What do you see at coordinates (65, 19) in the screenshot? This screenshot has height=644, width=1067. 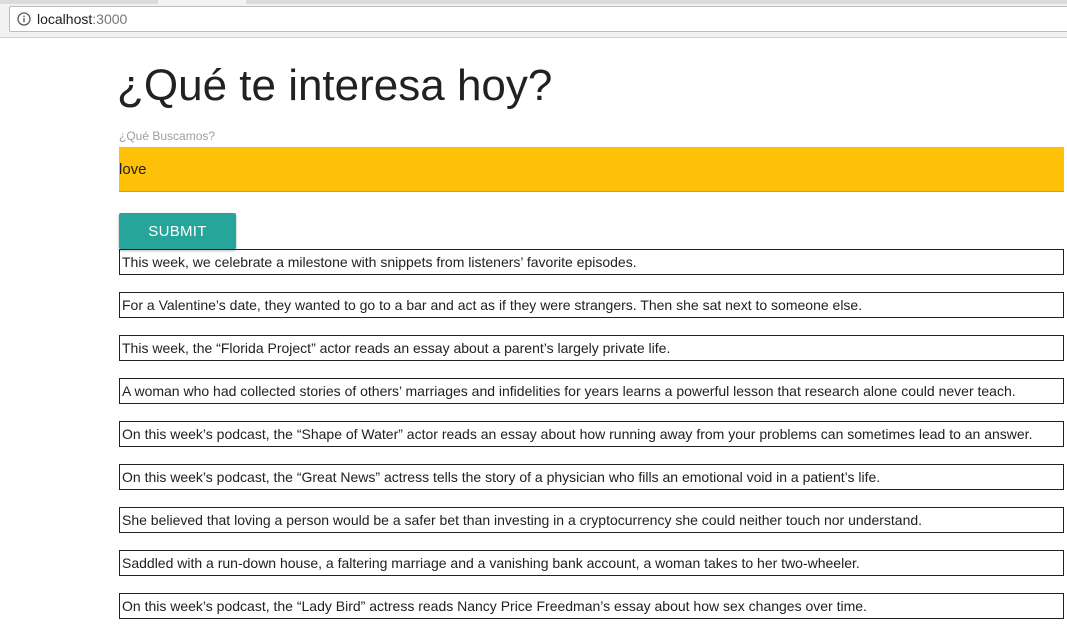 I see `url-host: localhost` at bounding box center [65, 19].